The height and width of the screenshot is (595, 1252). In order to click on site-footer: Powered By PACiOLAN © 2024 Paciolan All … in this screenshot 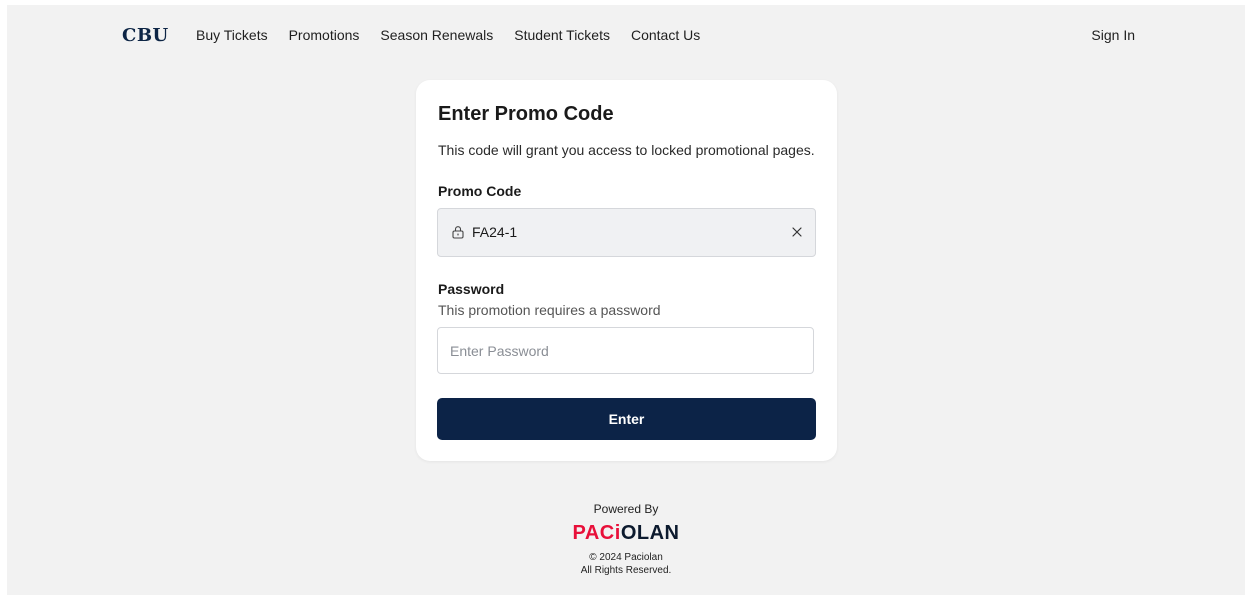, I will do `click(626, 539)`.